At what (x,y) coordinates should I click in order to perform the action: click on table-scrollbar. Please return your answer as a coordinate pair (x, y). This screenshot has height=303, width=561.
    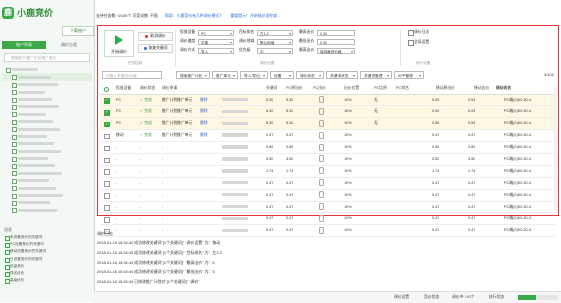
    Looking at the image, I should click on (555, 148).